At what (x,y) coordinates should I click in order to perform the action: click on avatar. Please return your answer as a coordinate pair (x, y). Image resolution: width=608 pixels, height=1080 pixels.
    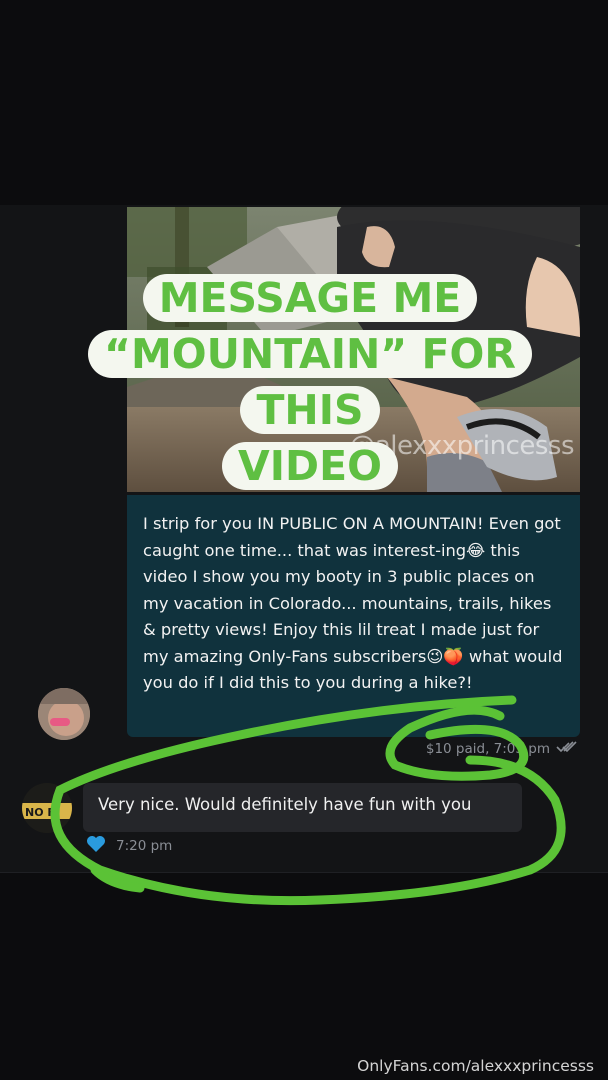
    Looking at the image, I should click on (64, 714).